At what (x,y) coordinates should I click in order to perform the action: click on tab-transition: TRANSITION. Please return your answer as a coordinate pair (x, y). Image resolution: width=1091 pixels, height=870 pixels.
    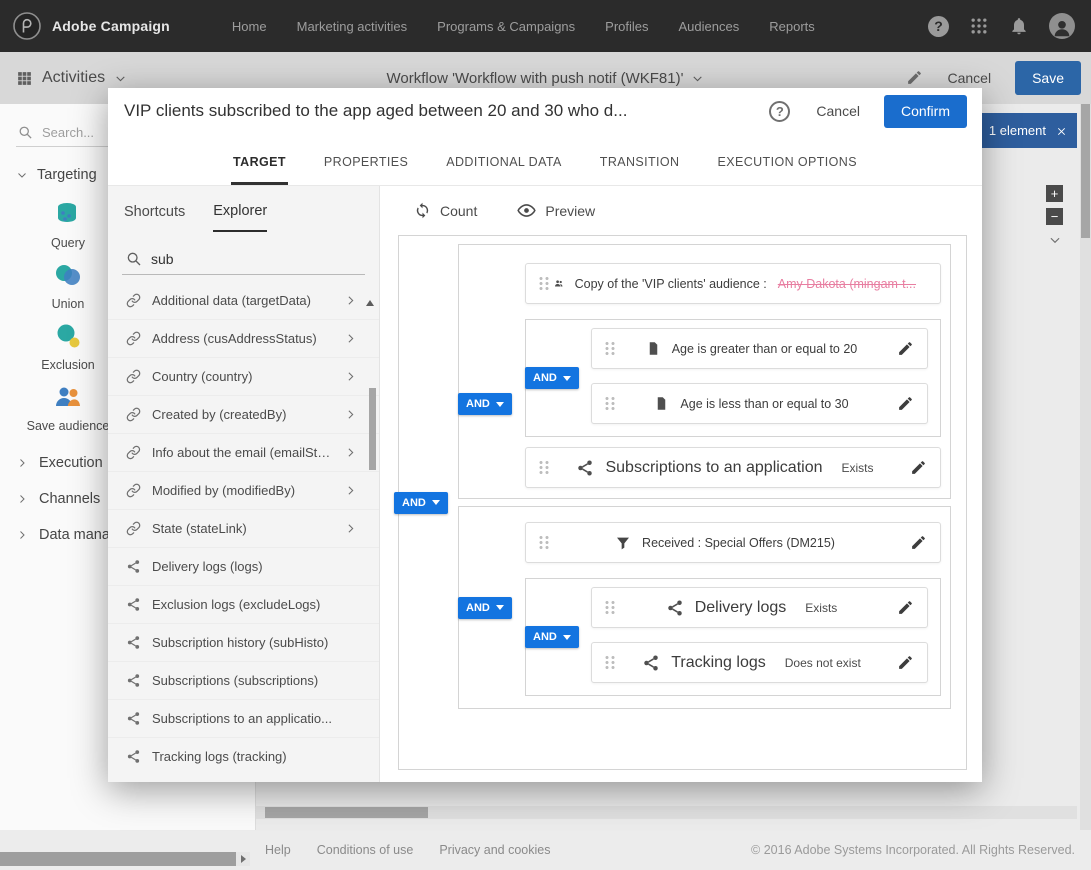
    Looking at the image, I should click on (640, 170).